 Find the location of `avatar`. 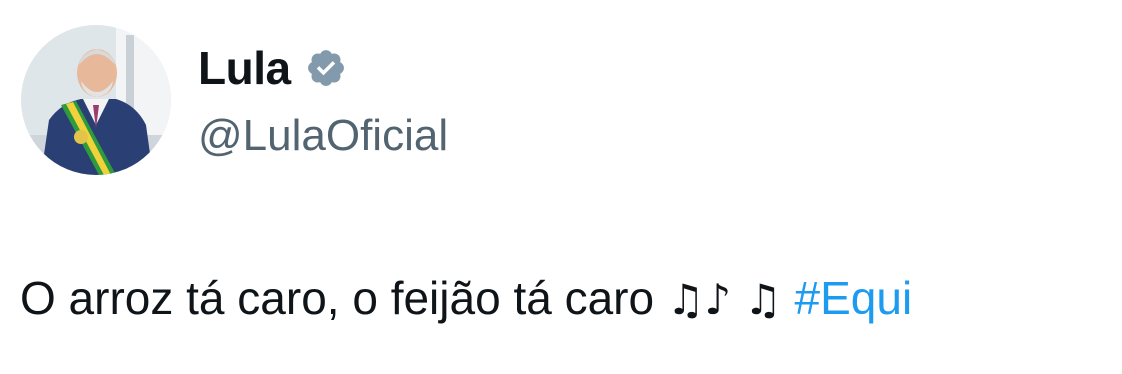

avatar is located at coordinates (96, 100).